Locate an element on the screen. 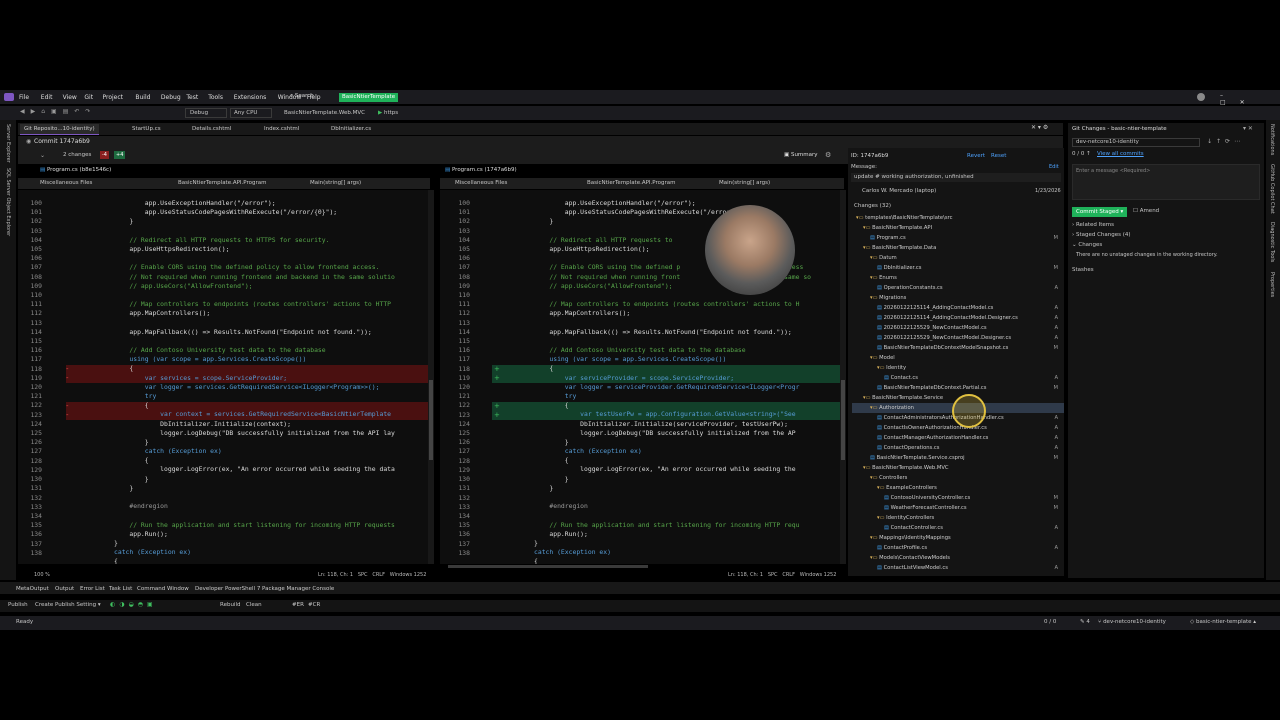 This screenshot has height=720, width=1280. account-avatar is located at coordinates (1201, 97).